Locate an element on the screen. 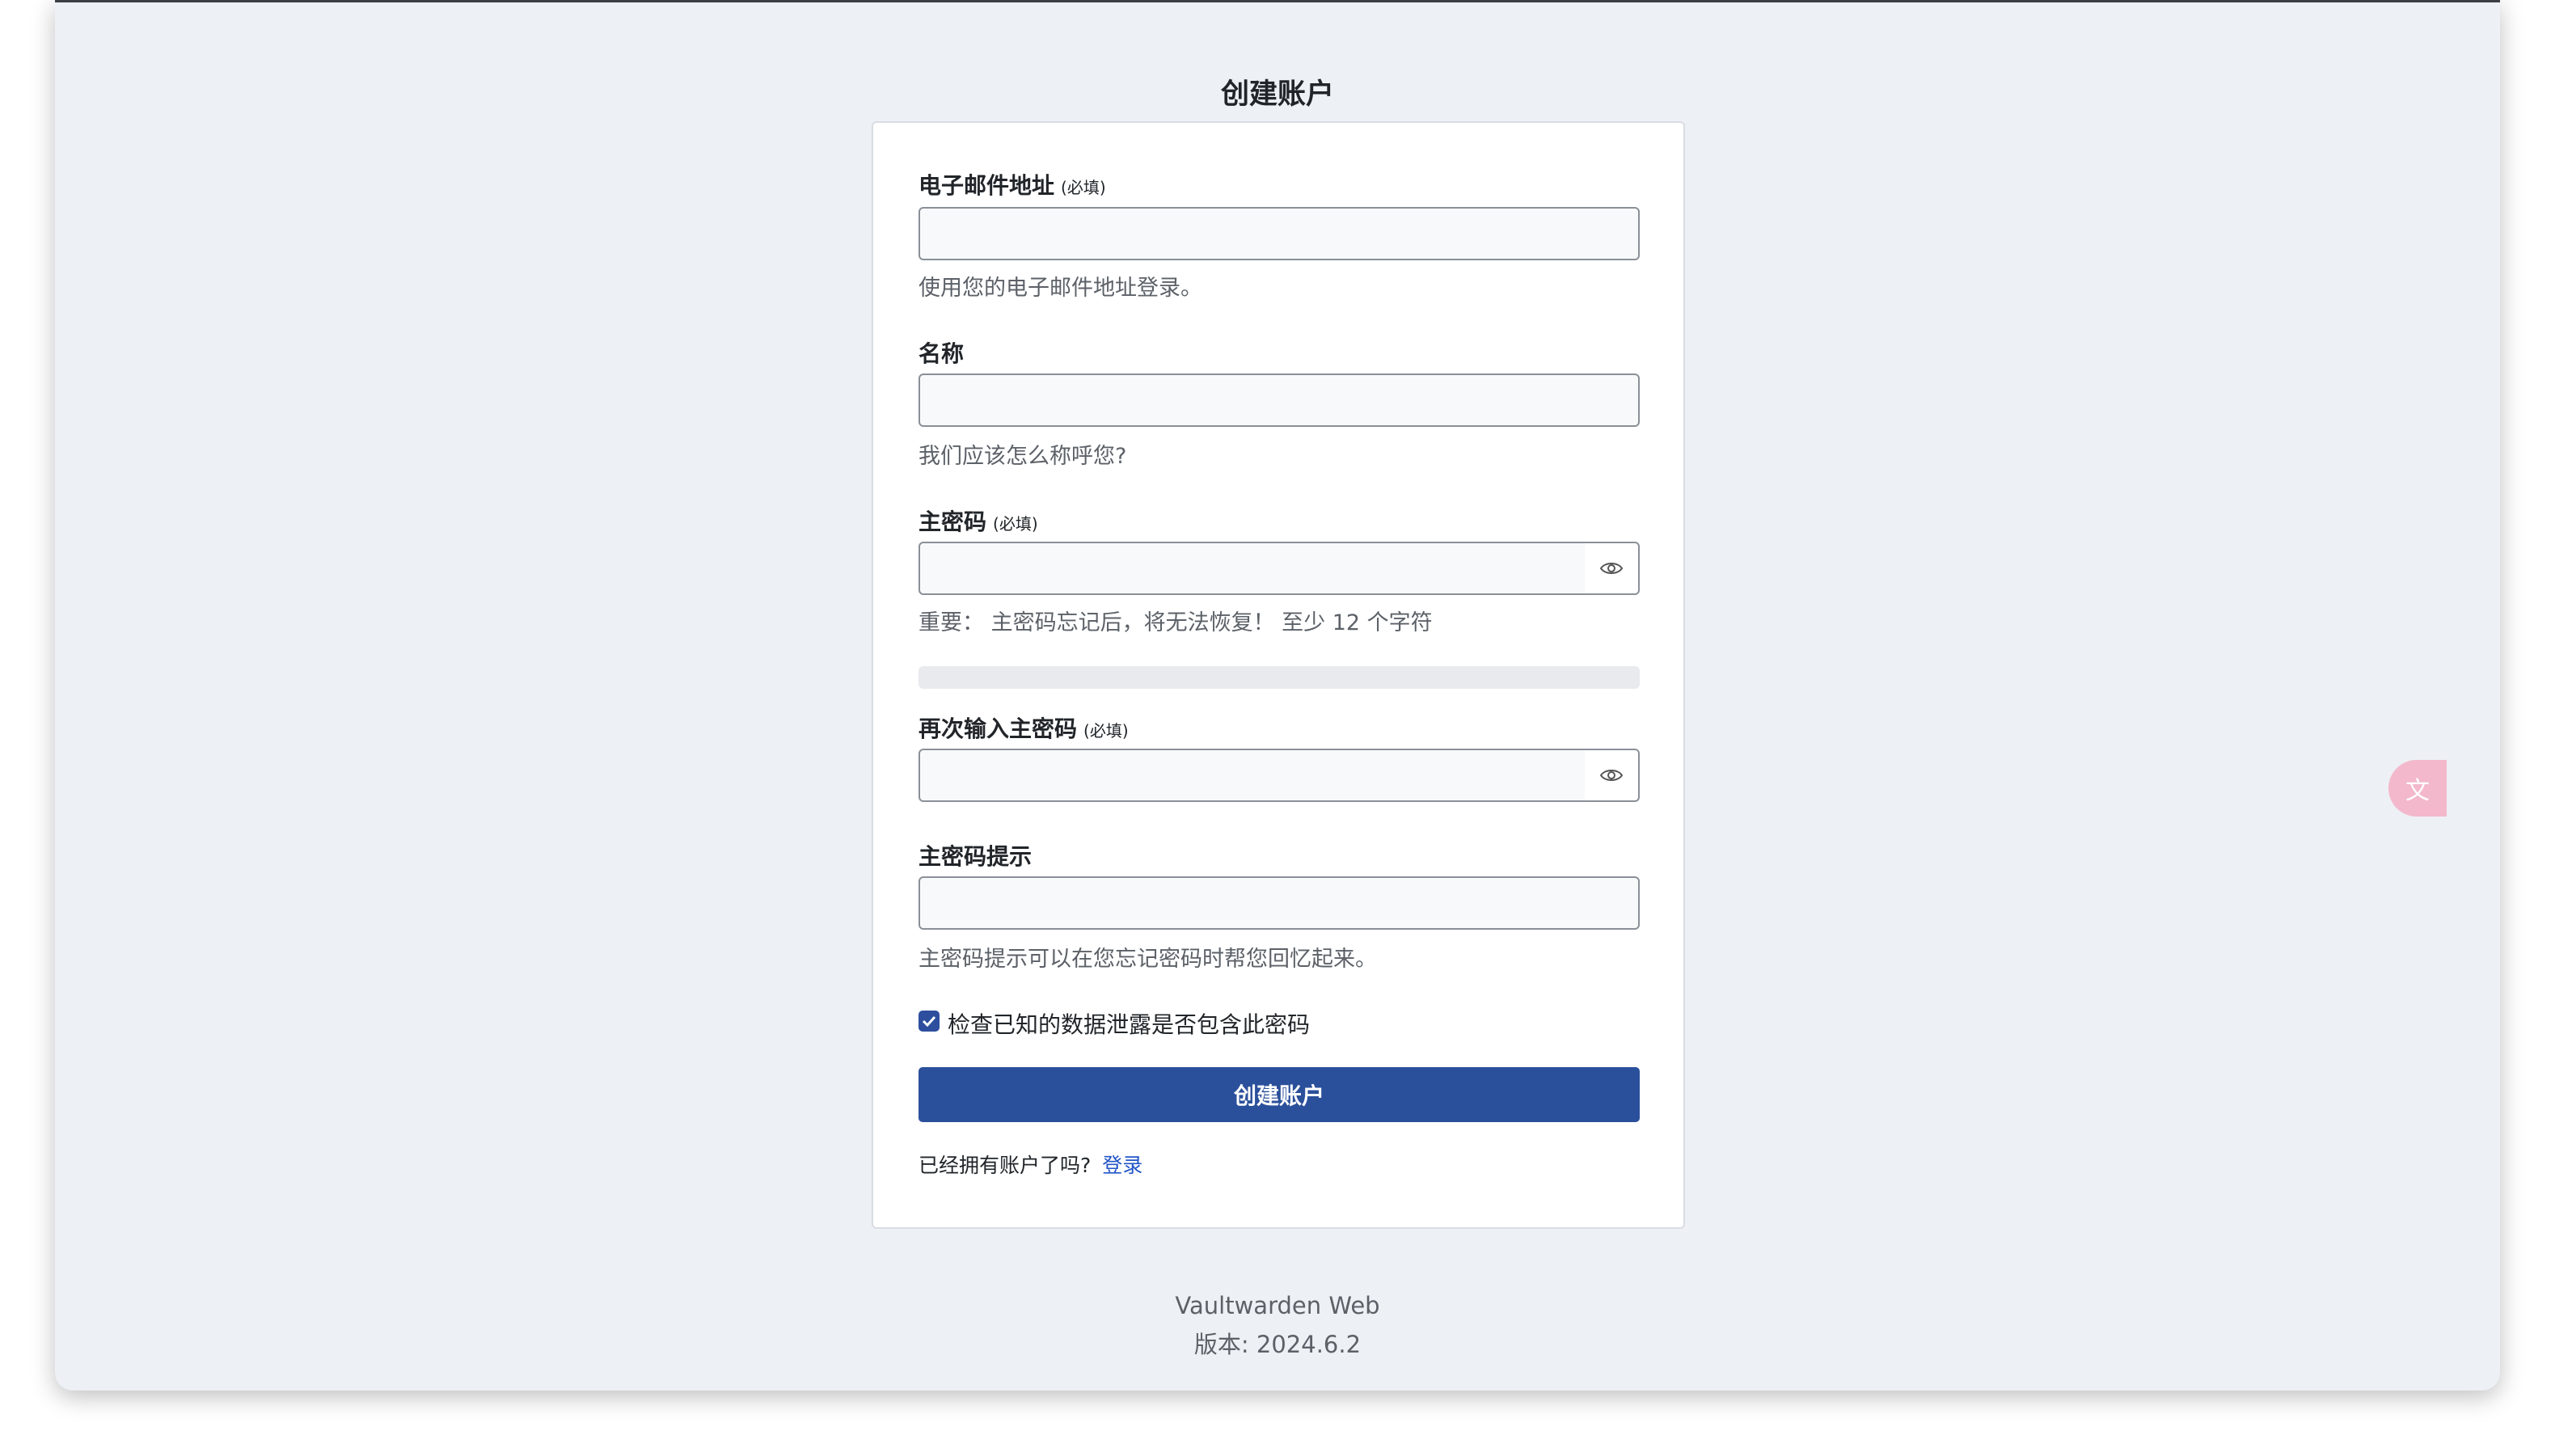 Image resolution: width=2555 pixels, height=1456 pixels. retype-password-label: 再次输入主密码 (必填) is located at coordinates (1024, 727).